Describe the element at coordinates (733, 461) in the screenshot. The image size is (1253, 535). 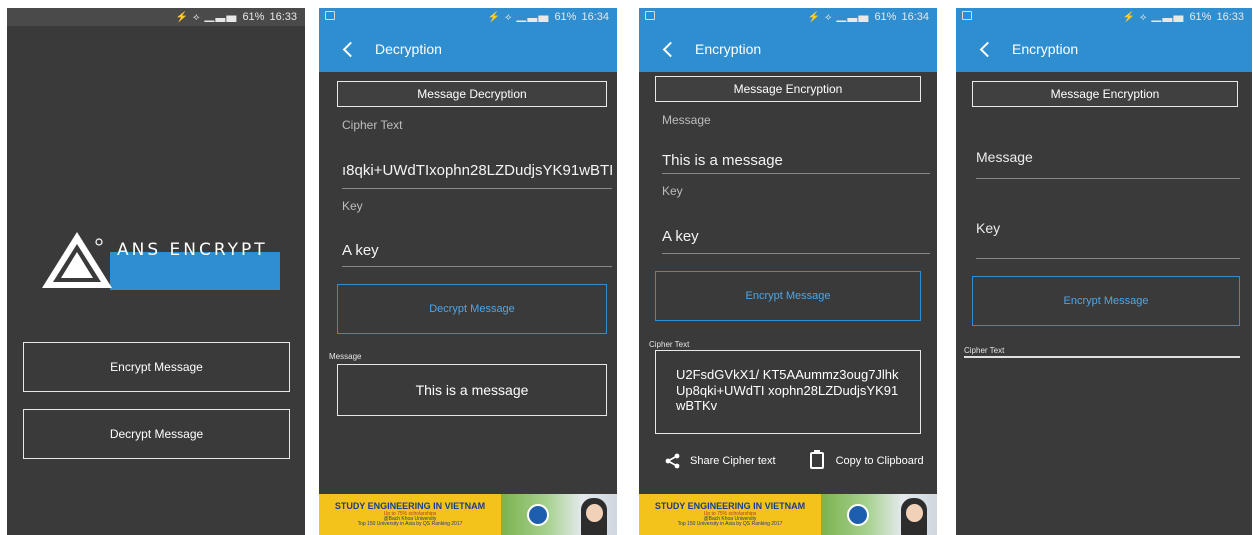
I see `share-cipher-text-button: Share Cipher text` at that location.